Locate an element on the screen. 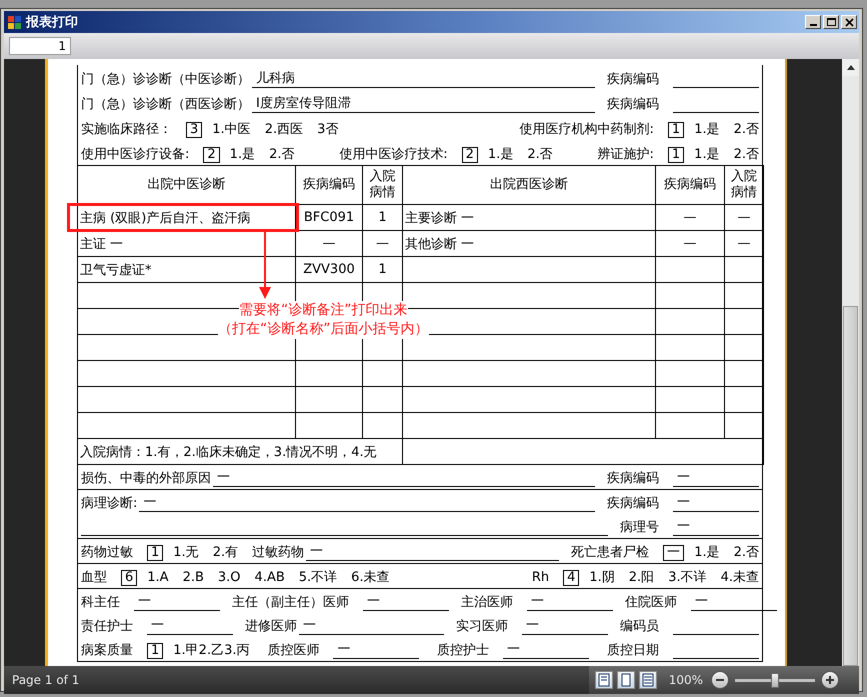 The width and height of the screenshot is (867, 697). field-label: 2.阳 is located at coordinates (641, 578).